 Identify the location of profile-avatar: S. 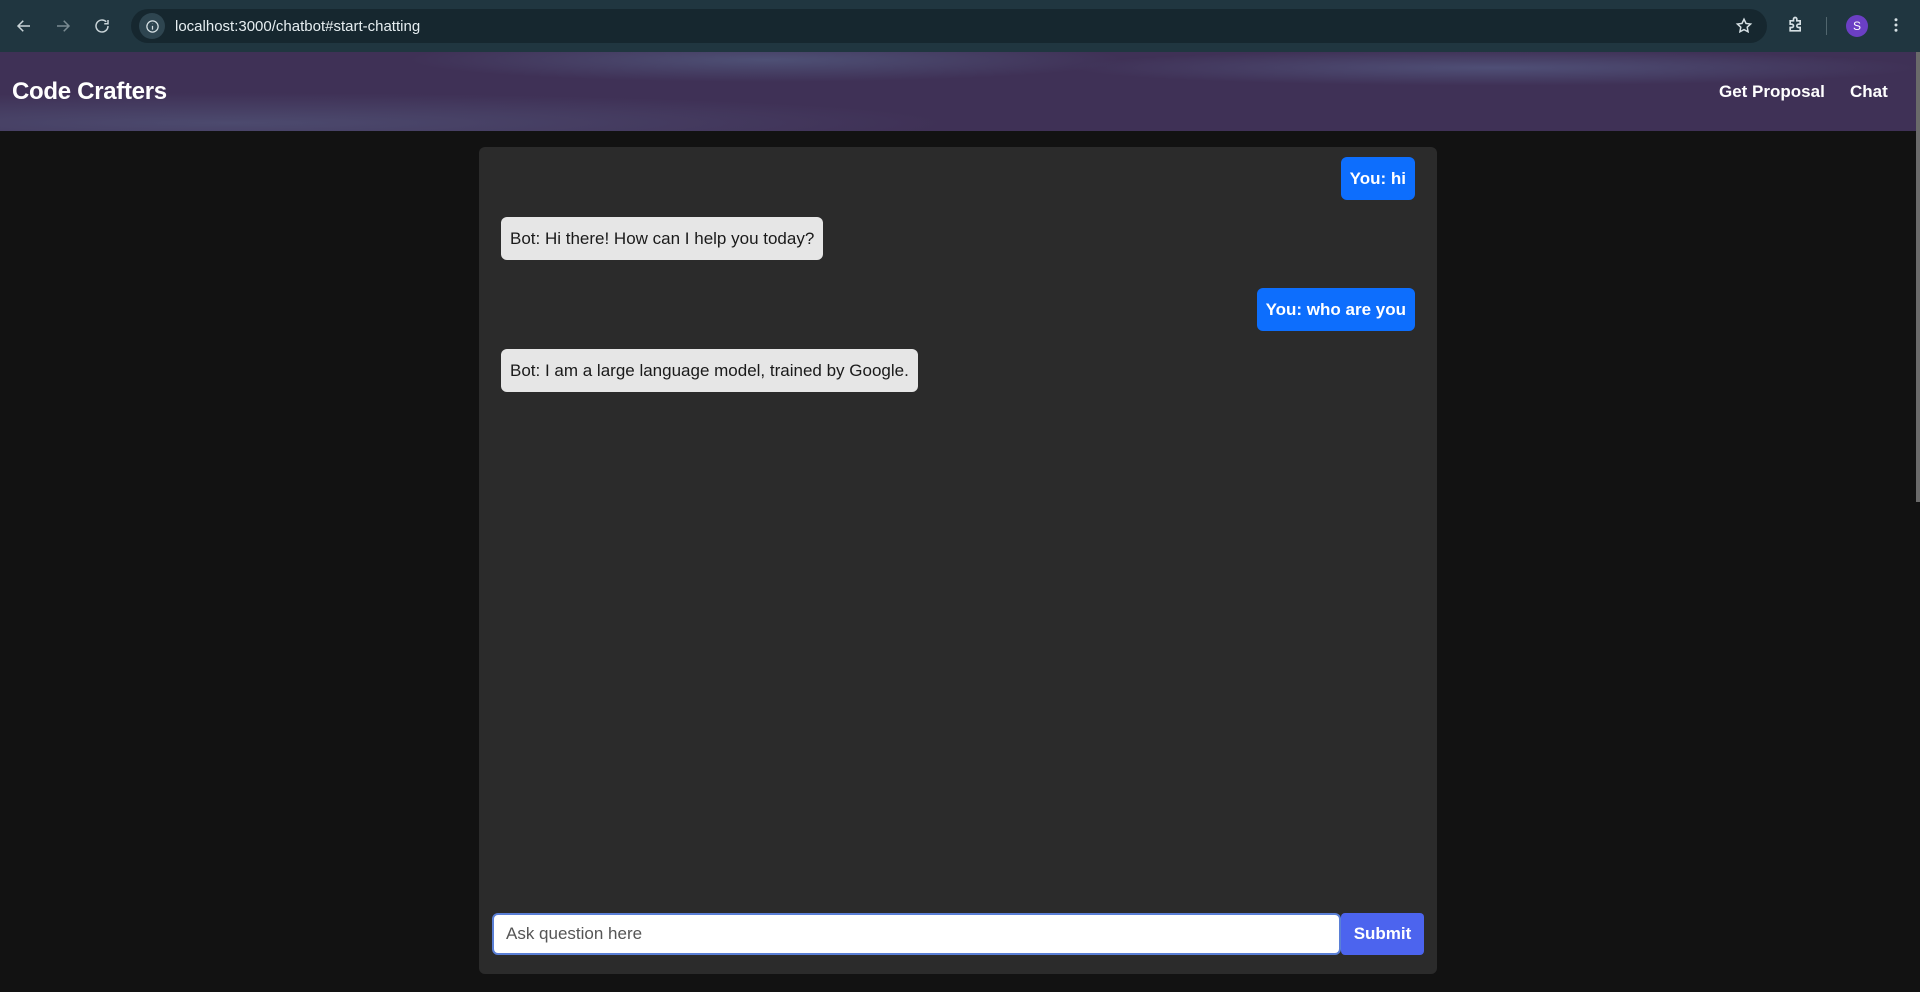
(1857, 26).